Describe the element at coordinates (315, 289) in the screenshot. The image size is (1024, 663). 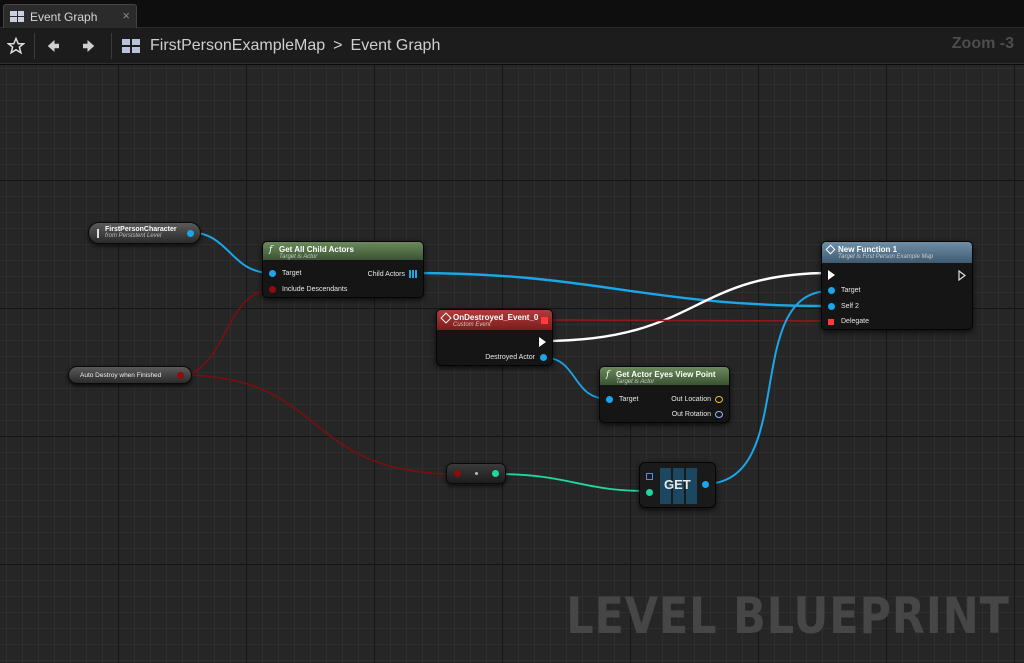
I see `pin-label: Include Descendants` at that location.